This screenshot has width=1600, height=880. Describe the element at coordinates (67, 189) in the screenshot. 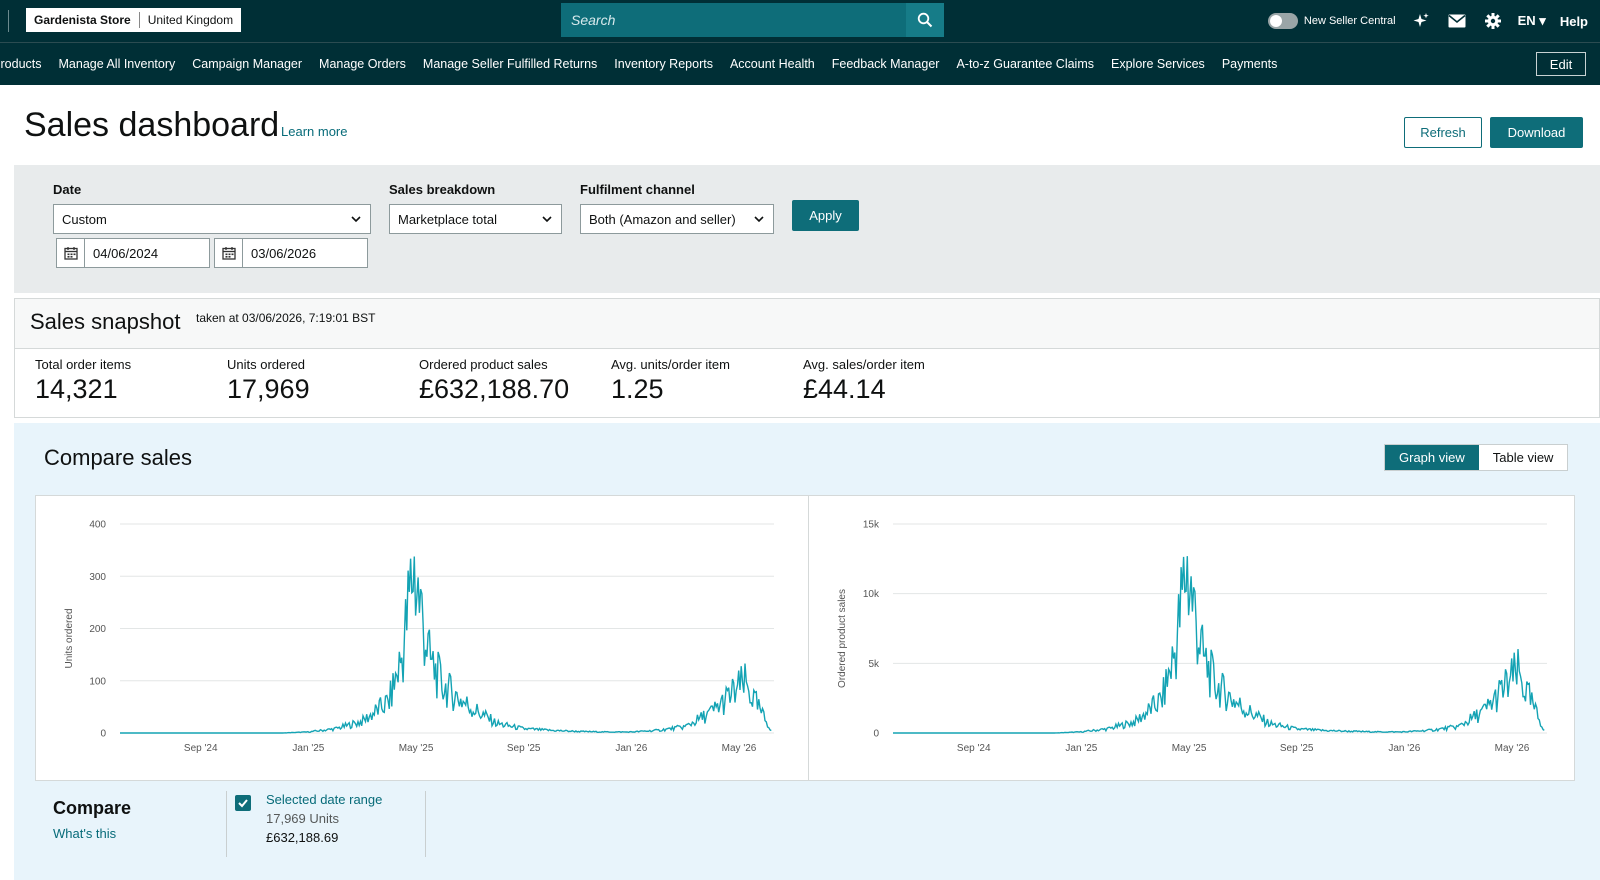

I see `date-label: Date` at that location.